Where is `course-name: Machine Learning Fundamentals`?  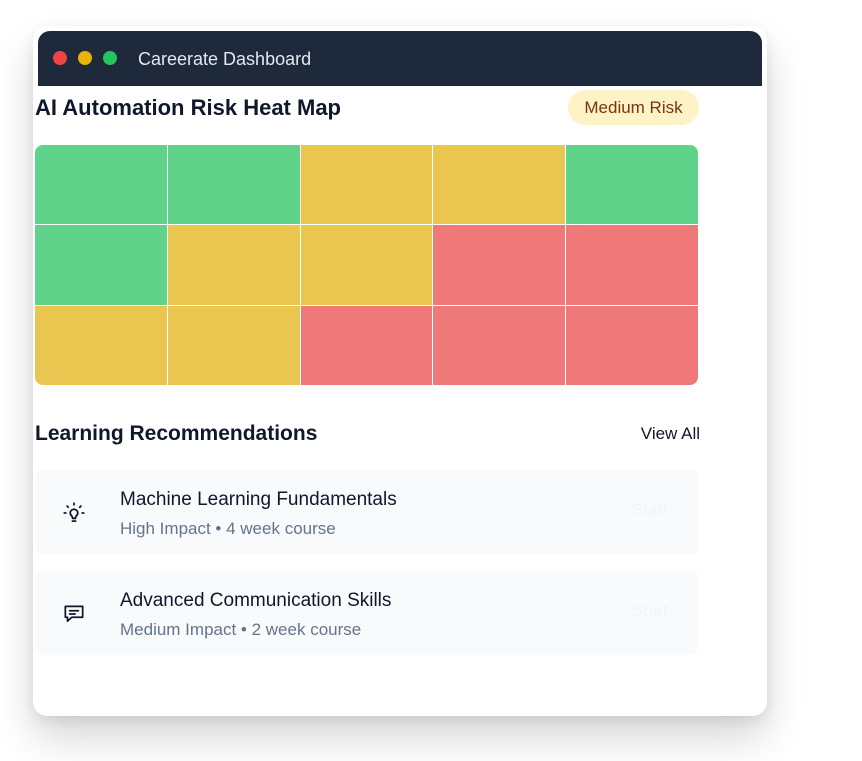
course-name: Machine Learning Fundamentals is located at coordinates (258, 499).